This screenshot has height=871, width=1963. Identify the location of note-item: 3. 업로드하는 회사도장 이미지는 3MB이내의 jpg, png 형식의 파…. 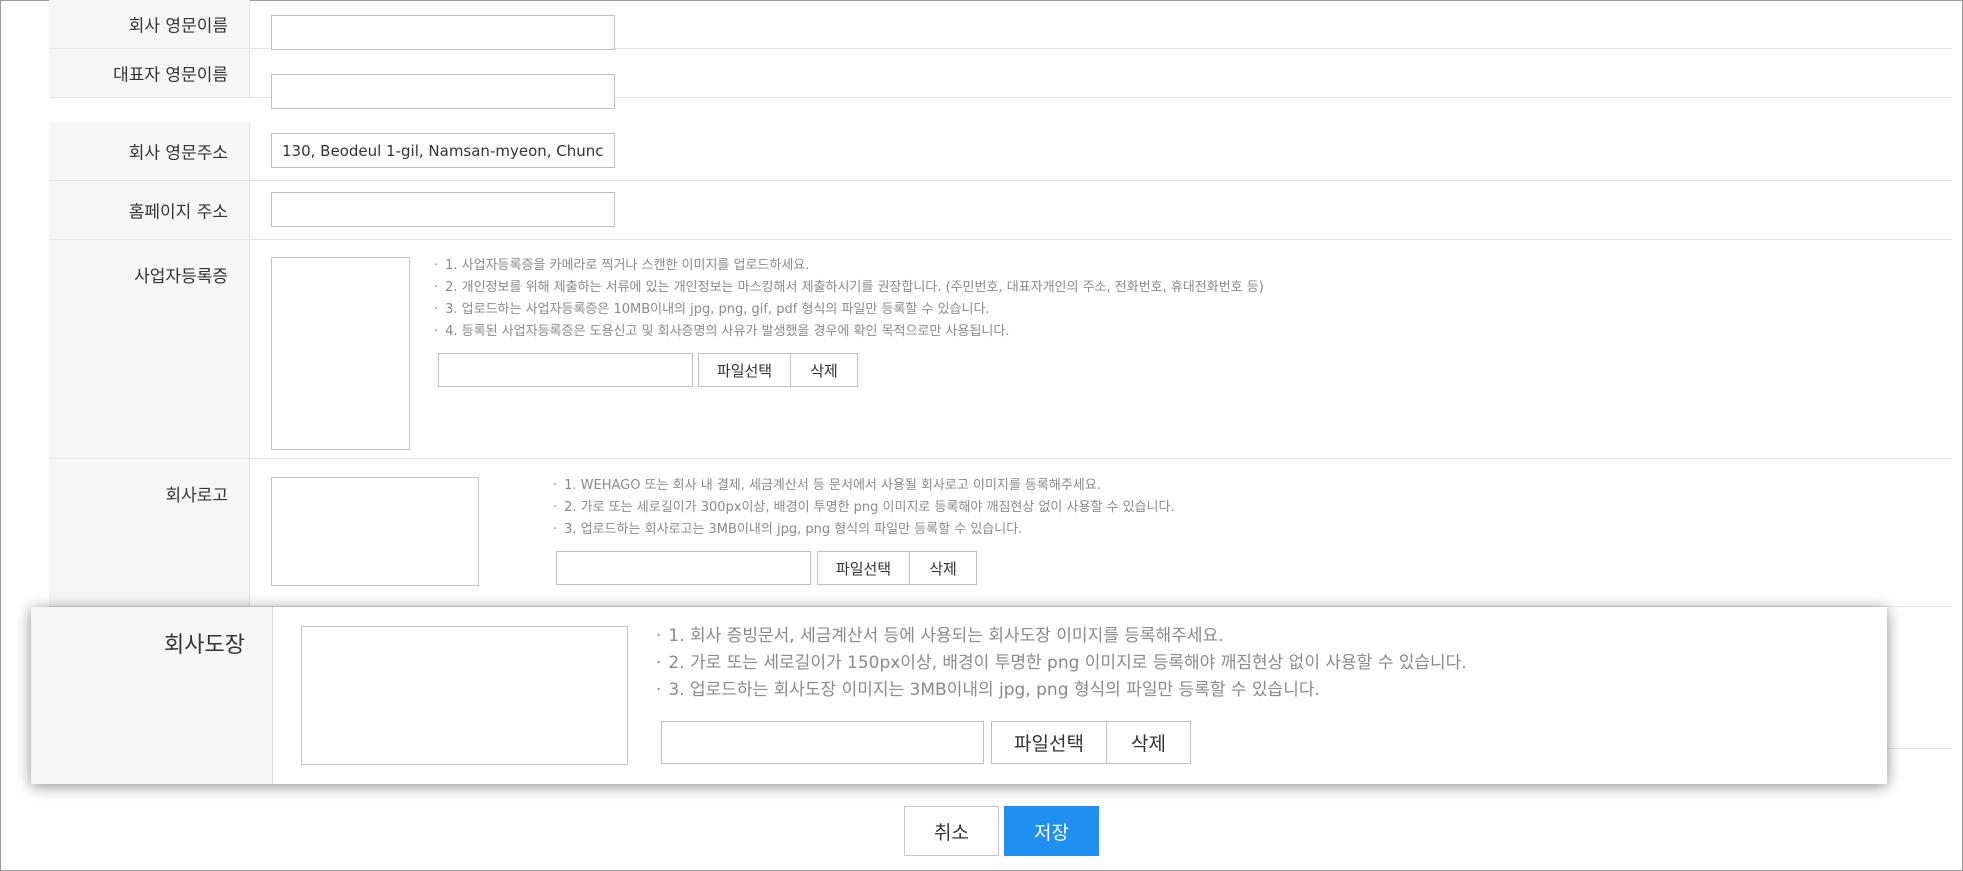
(1061, 690).